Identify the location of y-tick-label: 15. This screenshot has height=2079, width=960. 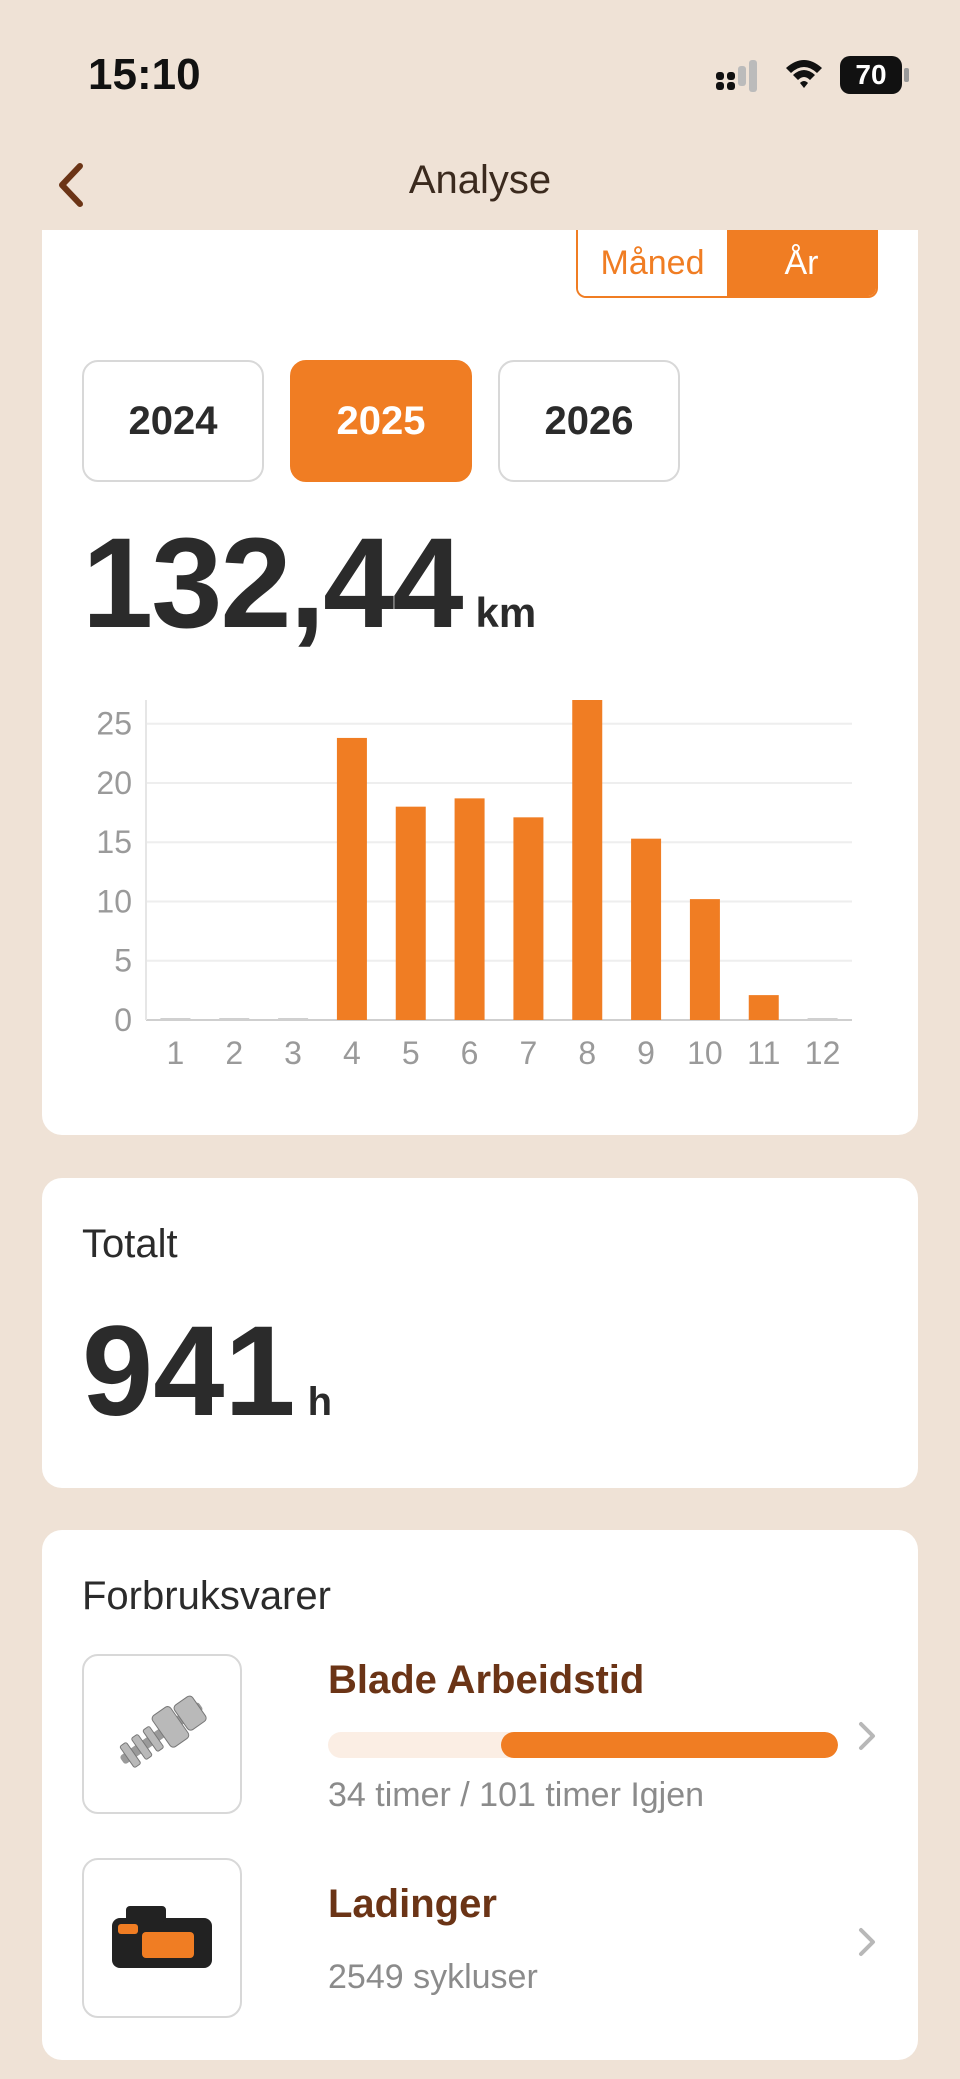
(114, 842).